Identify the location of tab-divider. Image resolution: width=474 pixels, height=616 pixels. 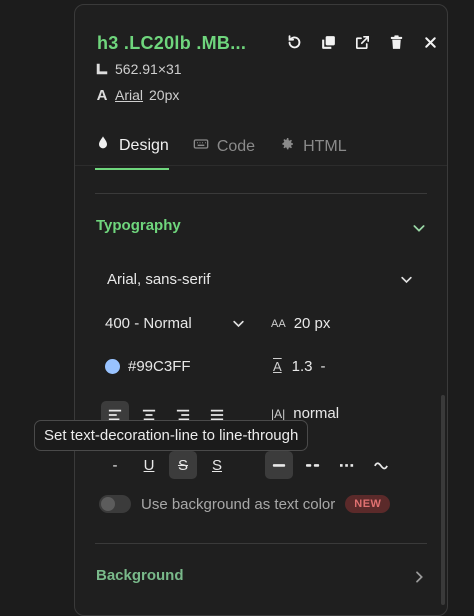
(261, 165).